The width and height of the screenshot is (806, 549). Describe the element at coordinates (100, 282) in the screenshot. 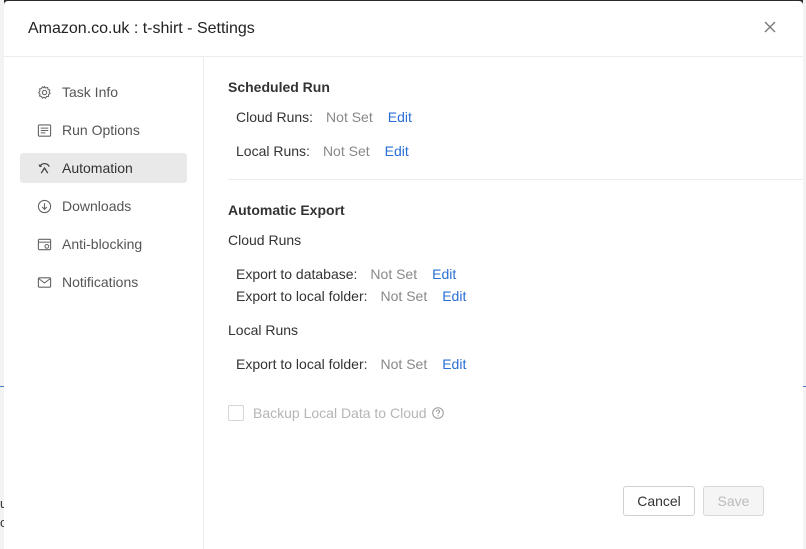

I see `sidebar-item-label: Notifications` at that location.